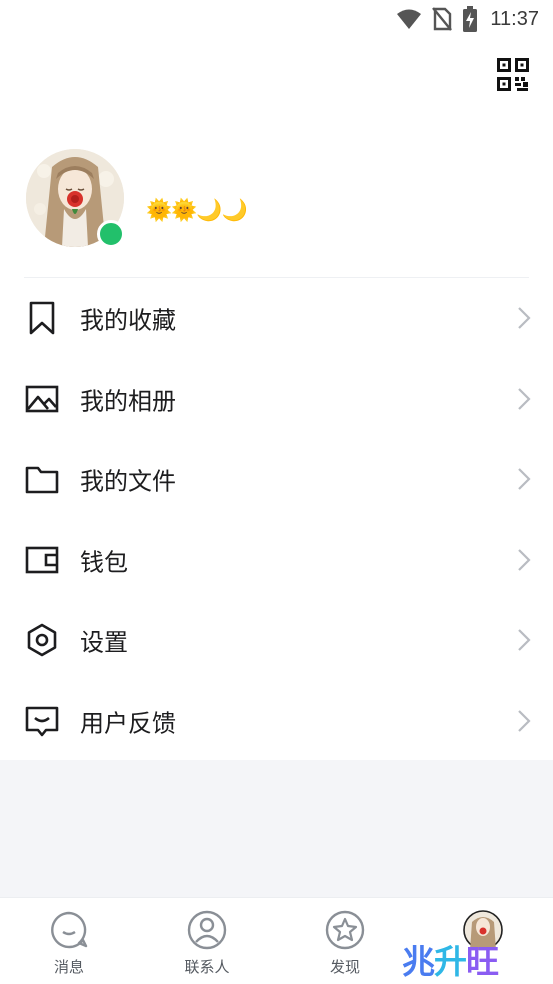  Describe the element at coordinates (69, 930) in the screenshot. I see `chat-bubble-icon` at that location.